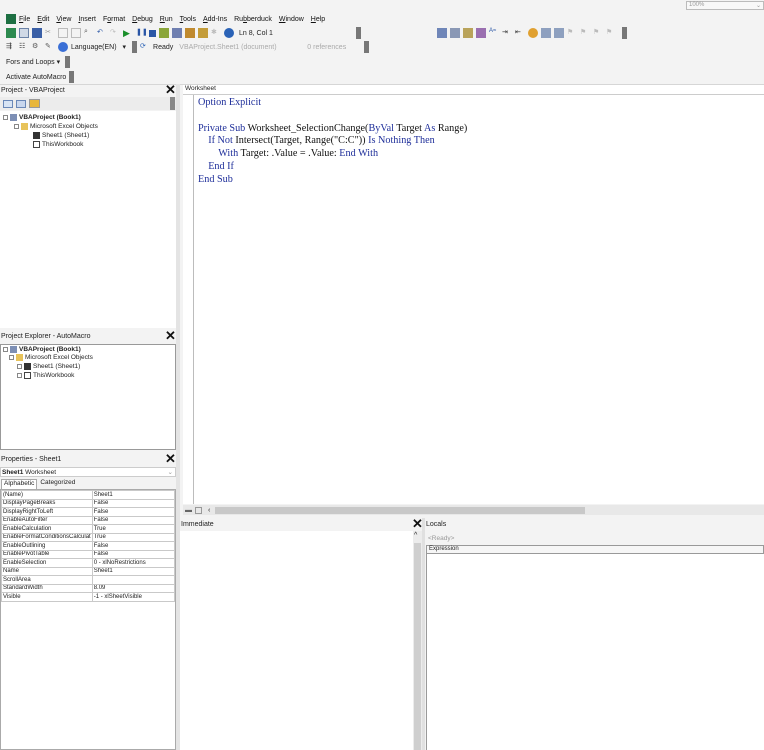 The width and height of the screenshot is (764, 750). I want to click on excel-icon, so click(11, 19).